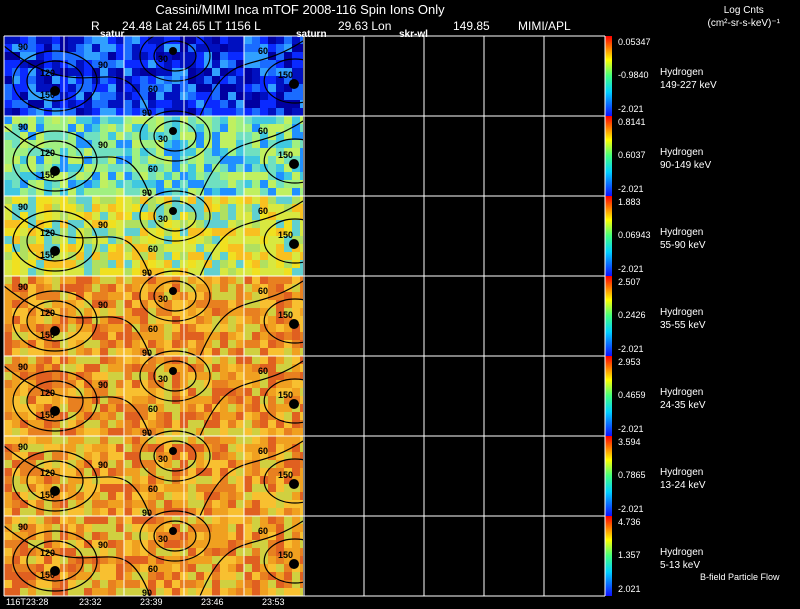 Image resolution: width=800 pixels, height=609 pixels. What do you see at coordinates (681, 559) in the screenshot?
I see `panel-label: Hydrogen 5-13 keV` at bounding box center [681, 559].